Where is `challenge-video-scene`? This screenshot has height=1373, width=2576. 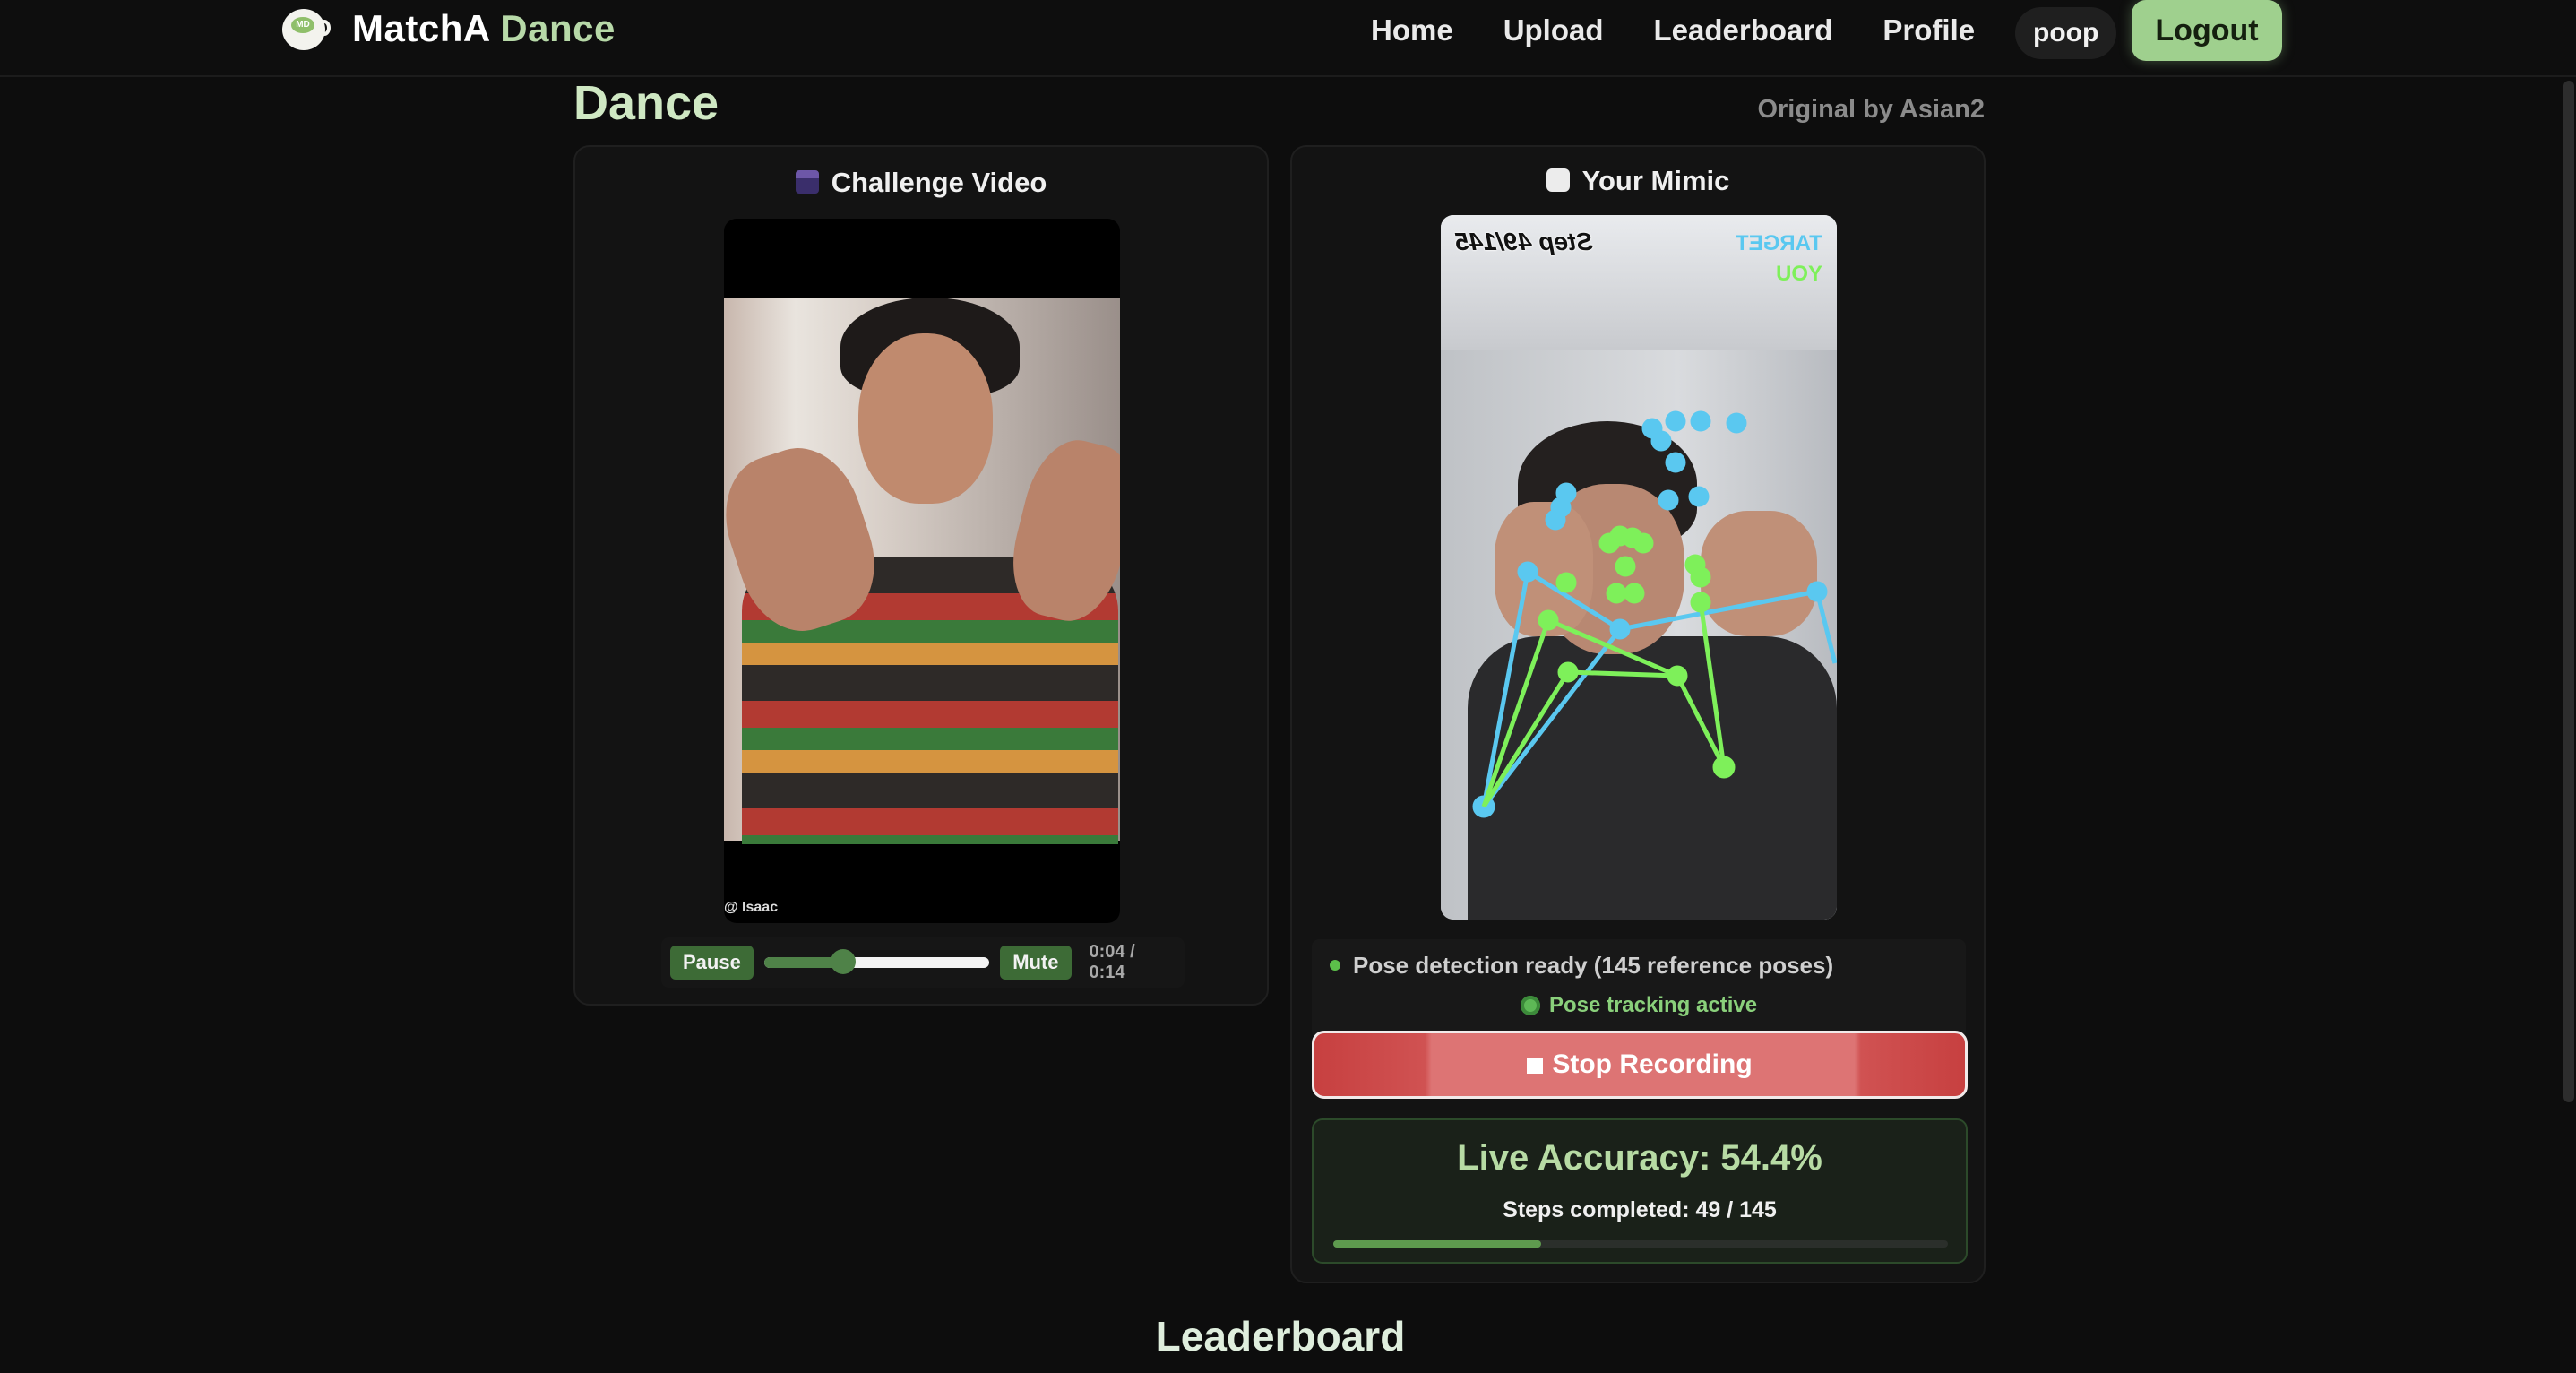 challenge-video-scene is located at coordinates (922, 571).